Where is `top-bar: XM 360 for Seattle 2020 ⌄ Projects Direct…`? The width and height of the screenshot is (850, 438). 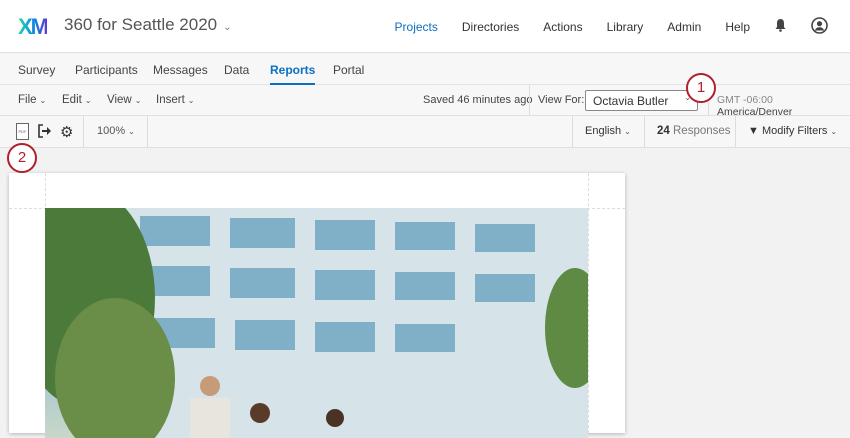
top-bar: XM 360 for Seattle 2020 ⌄ Projects Direct… is located at coordinates (425, 26).